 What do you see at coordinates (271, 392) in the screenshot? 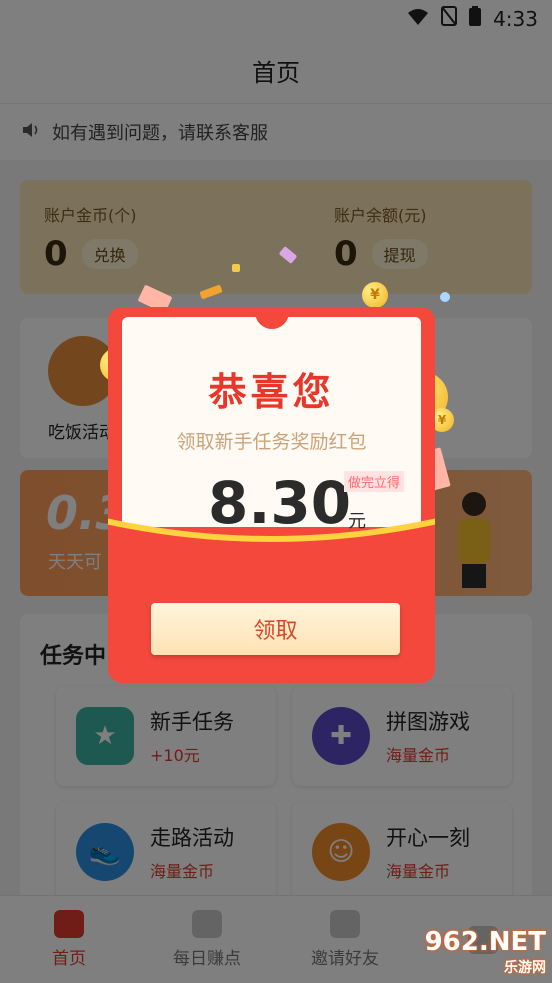
I see `popup-title: 恭喜您` at bounding box center [271, 392].